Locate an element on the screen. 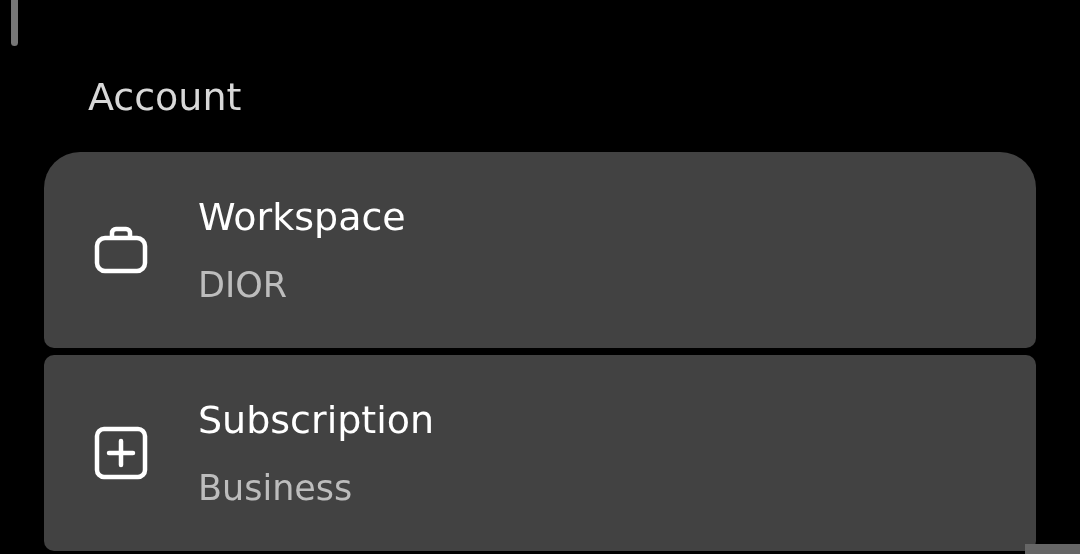 This screenshot has width=1080, height=554. plus-square-icon is located at coordinates (121, 453).